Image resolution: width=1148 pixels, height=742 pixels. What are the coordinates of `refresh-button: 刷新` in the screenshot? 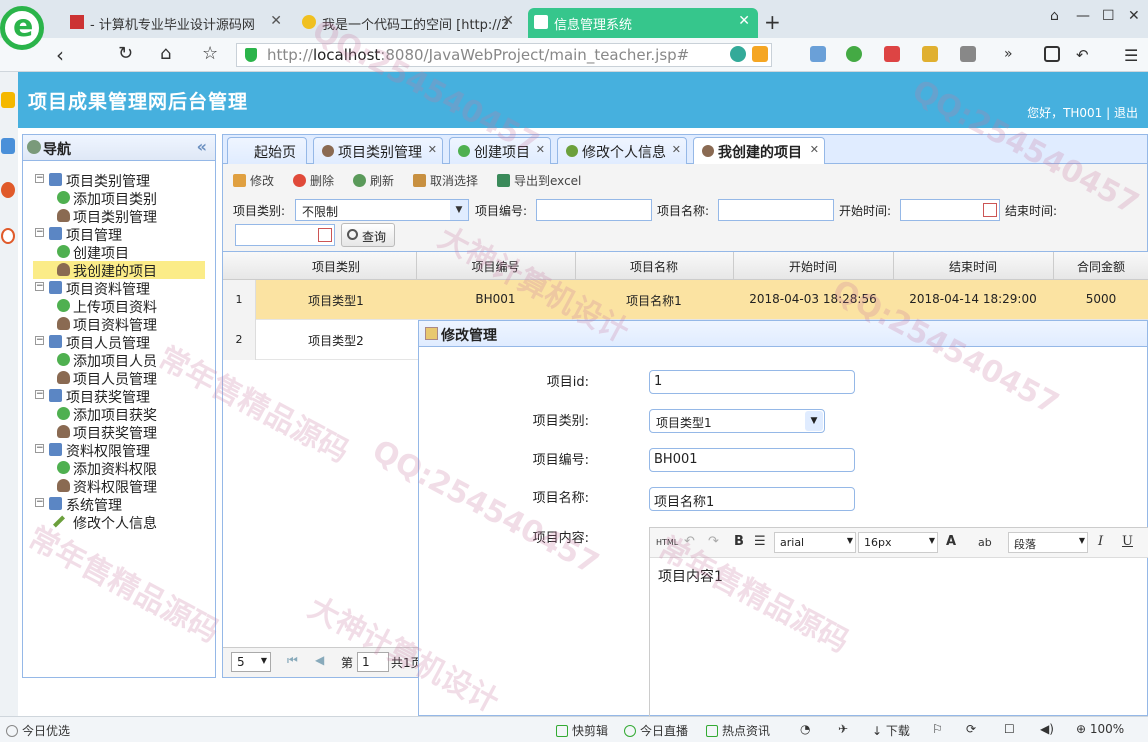 It's located at (373, 180).